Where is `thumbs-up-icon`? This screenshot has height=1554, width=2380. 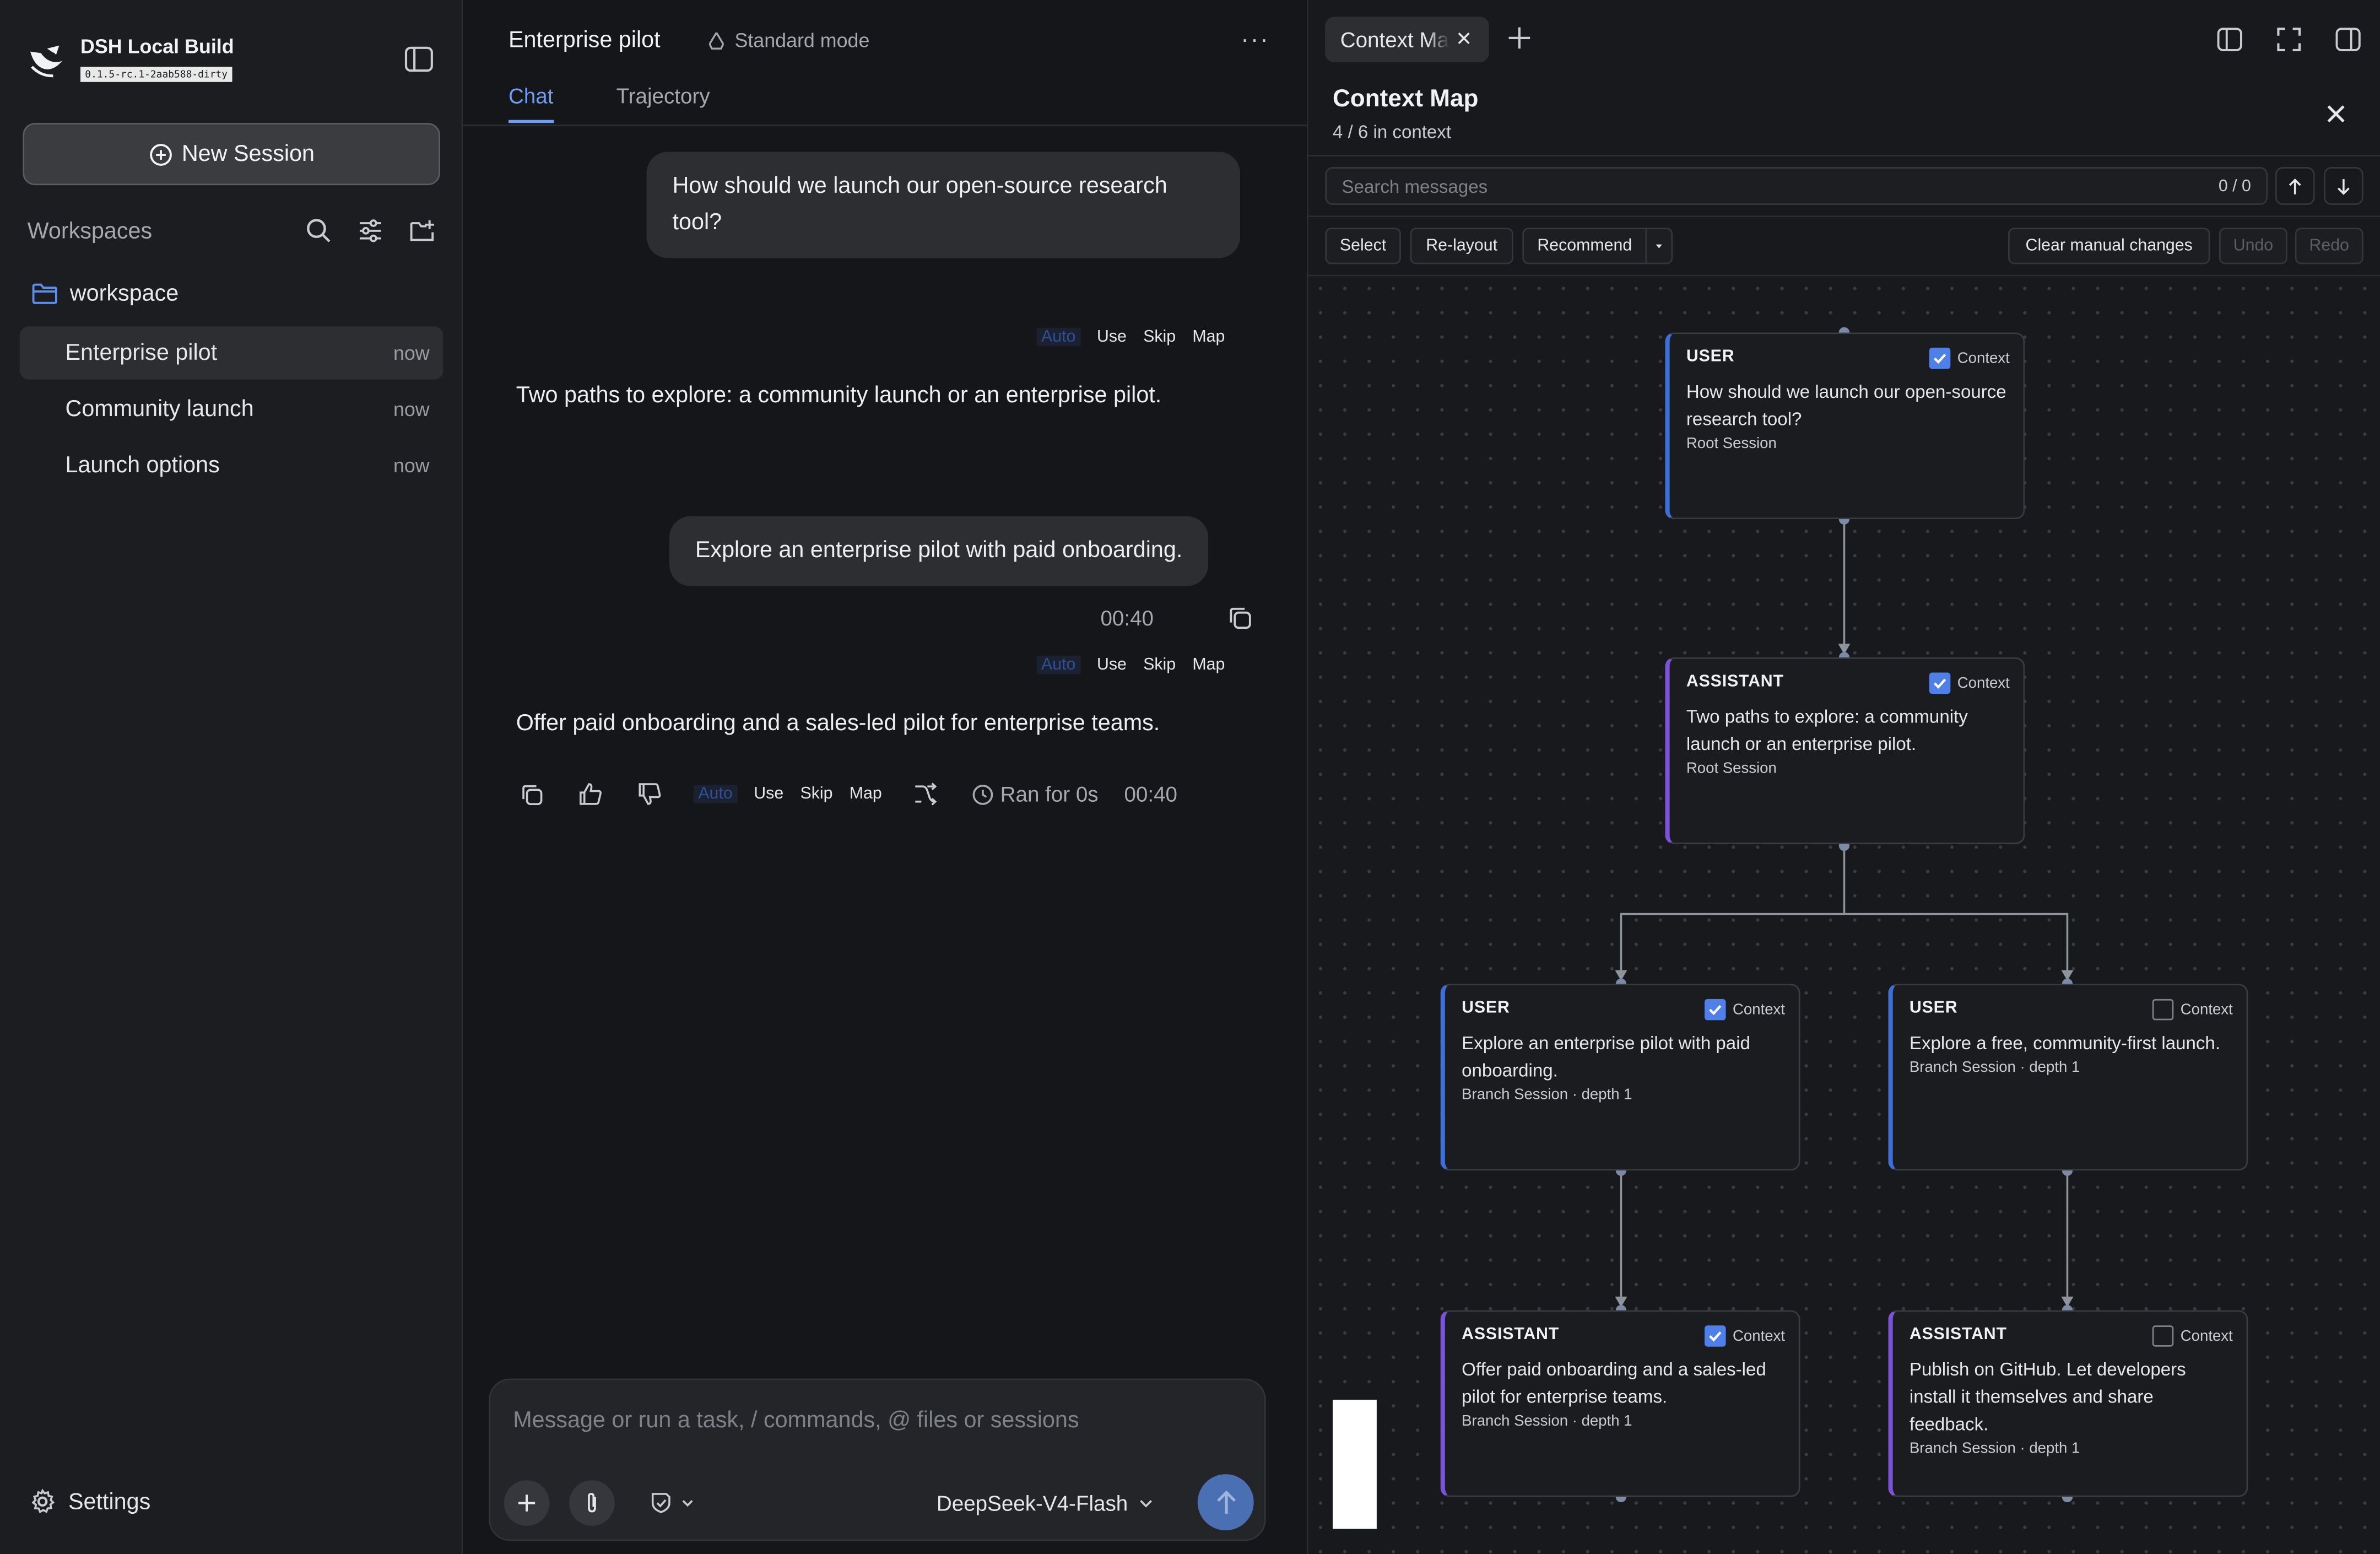 thumbs-up-icon is located at coordinates (590, 794).